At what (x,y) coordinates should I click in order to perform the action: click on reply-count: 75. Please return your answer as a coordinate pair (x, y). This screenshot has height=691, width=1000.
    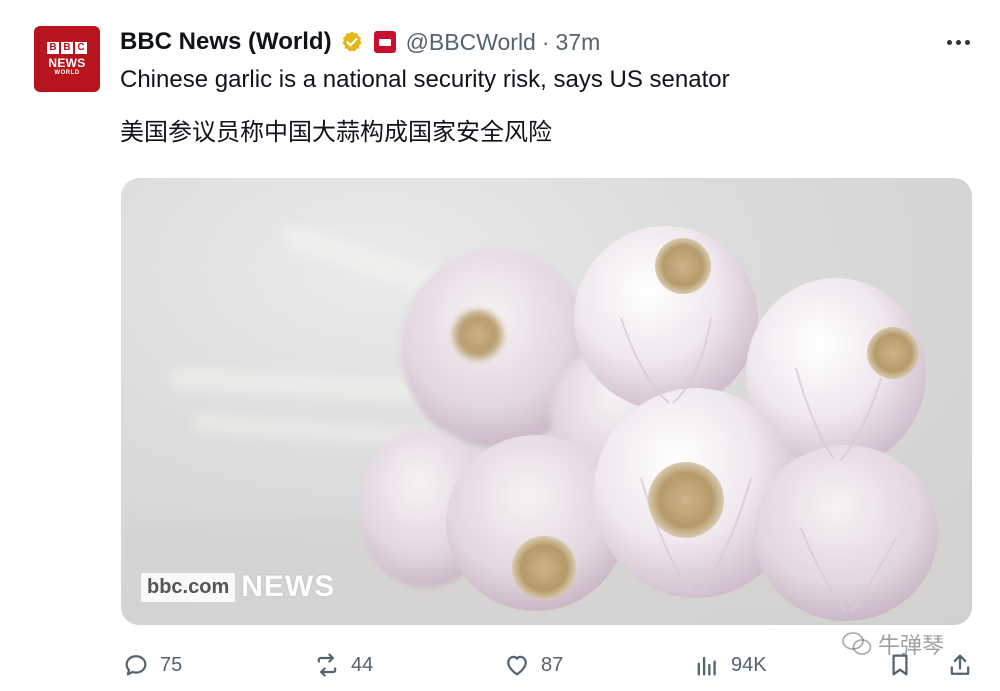
    Looking at the image, I should click on (171, 664).